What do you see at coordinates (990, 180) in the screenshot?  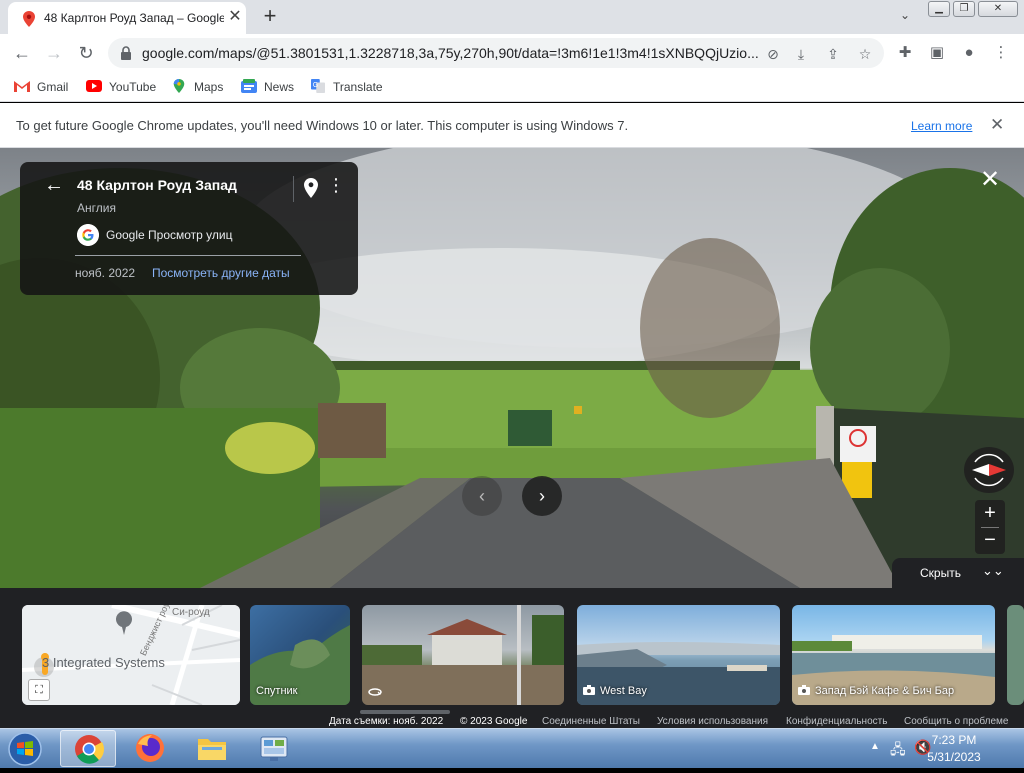 I see `close-street-view-button: ✕` at bounding box center [990, 180].